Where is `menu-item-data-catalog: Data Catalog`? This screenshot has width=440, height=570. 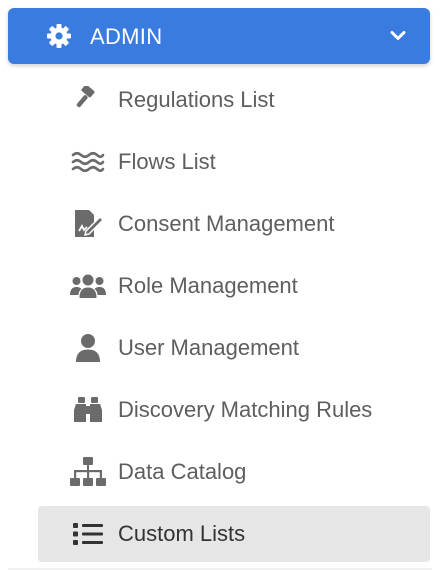
menu-item-data-catalog: Data Catalog is located at coordinates (234, 472).